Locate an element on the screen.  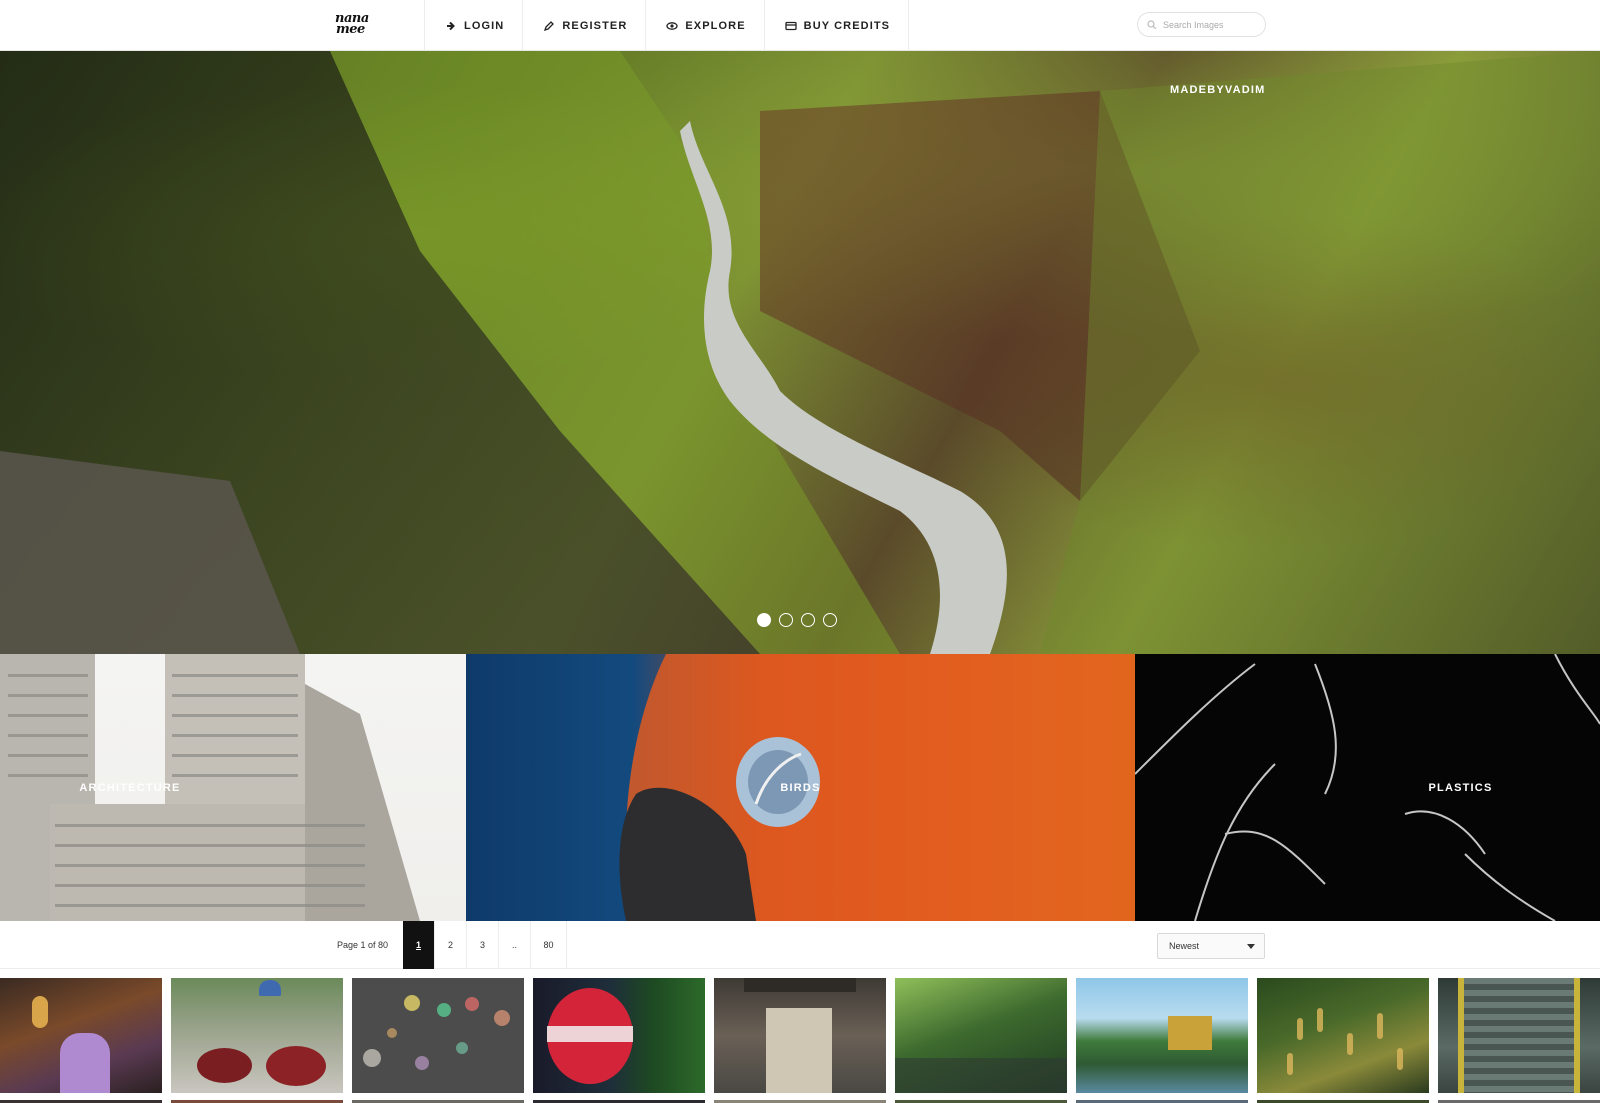
category-label: PLASTICS is located at coordinates (1460, 788).